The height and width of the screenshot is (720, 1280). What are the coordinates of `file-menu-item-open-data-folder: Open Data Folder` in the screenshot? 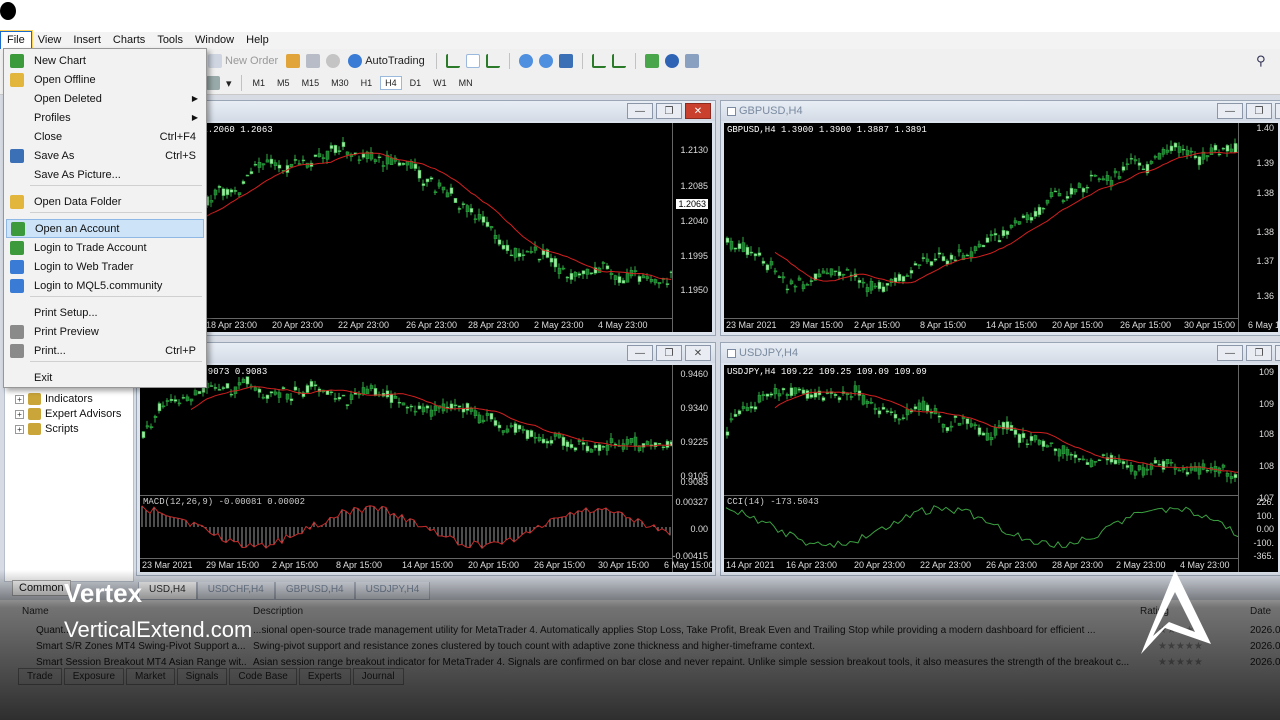 It's located at (105, 201).